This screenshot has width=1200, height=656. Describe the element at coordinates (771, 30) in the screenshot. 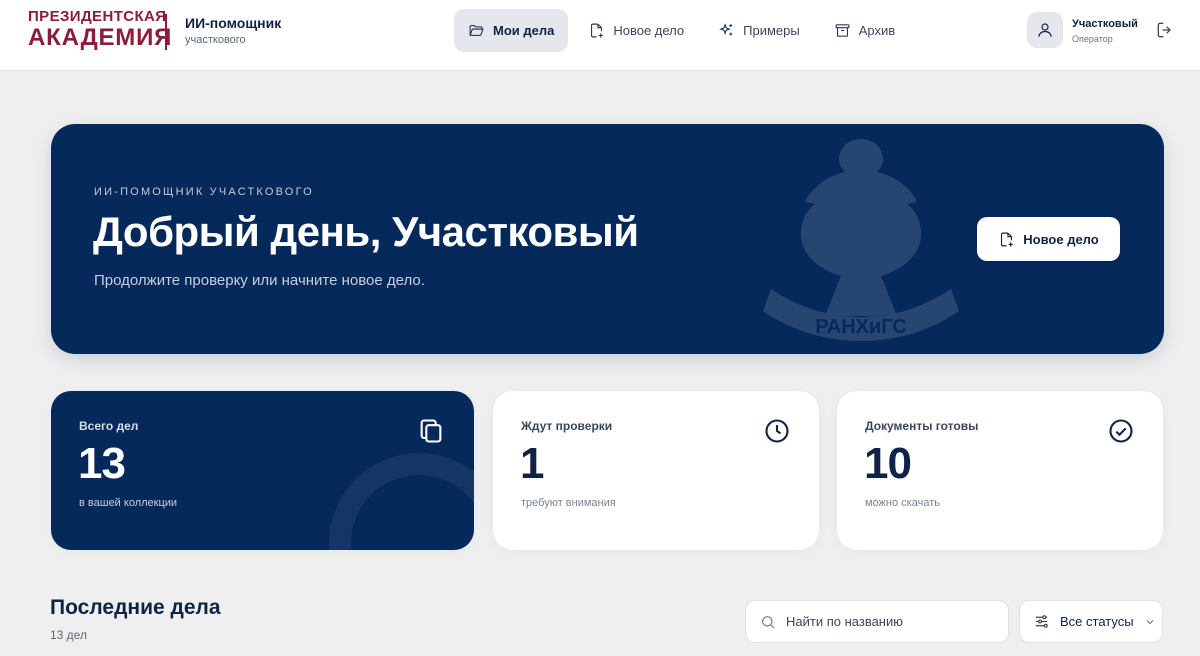

I see `nav-label: Примеры` at that location.